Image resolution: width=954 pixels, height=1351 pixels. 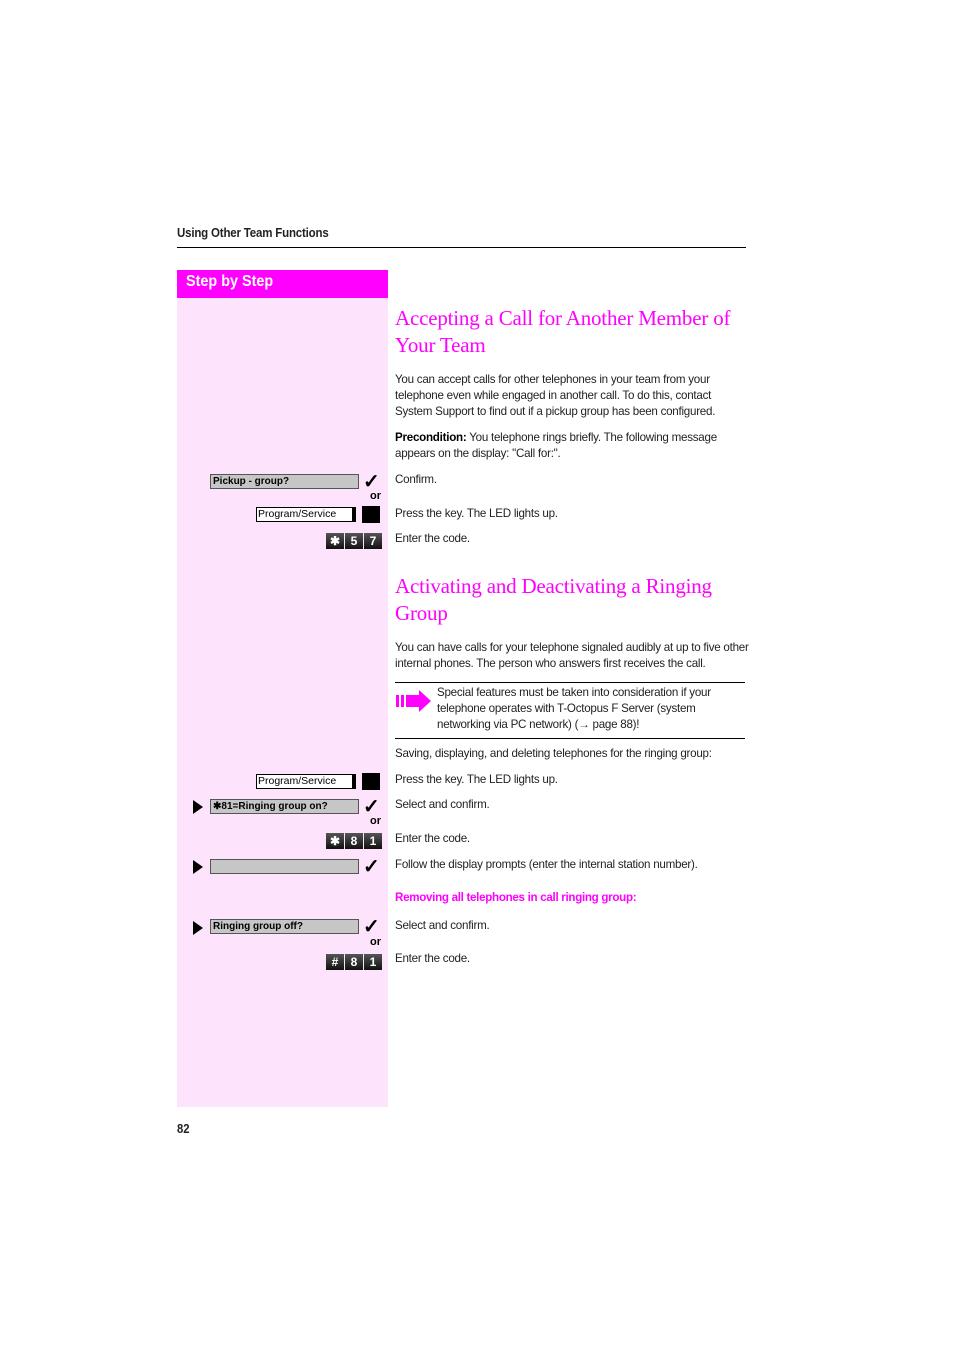 I want to click on section1-heading-line1: Accepting a Call for Another Member of, so click(x=563, y=318).